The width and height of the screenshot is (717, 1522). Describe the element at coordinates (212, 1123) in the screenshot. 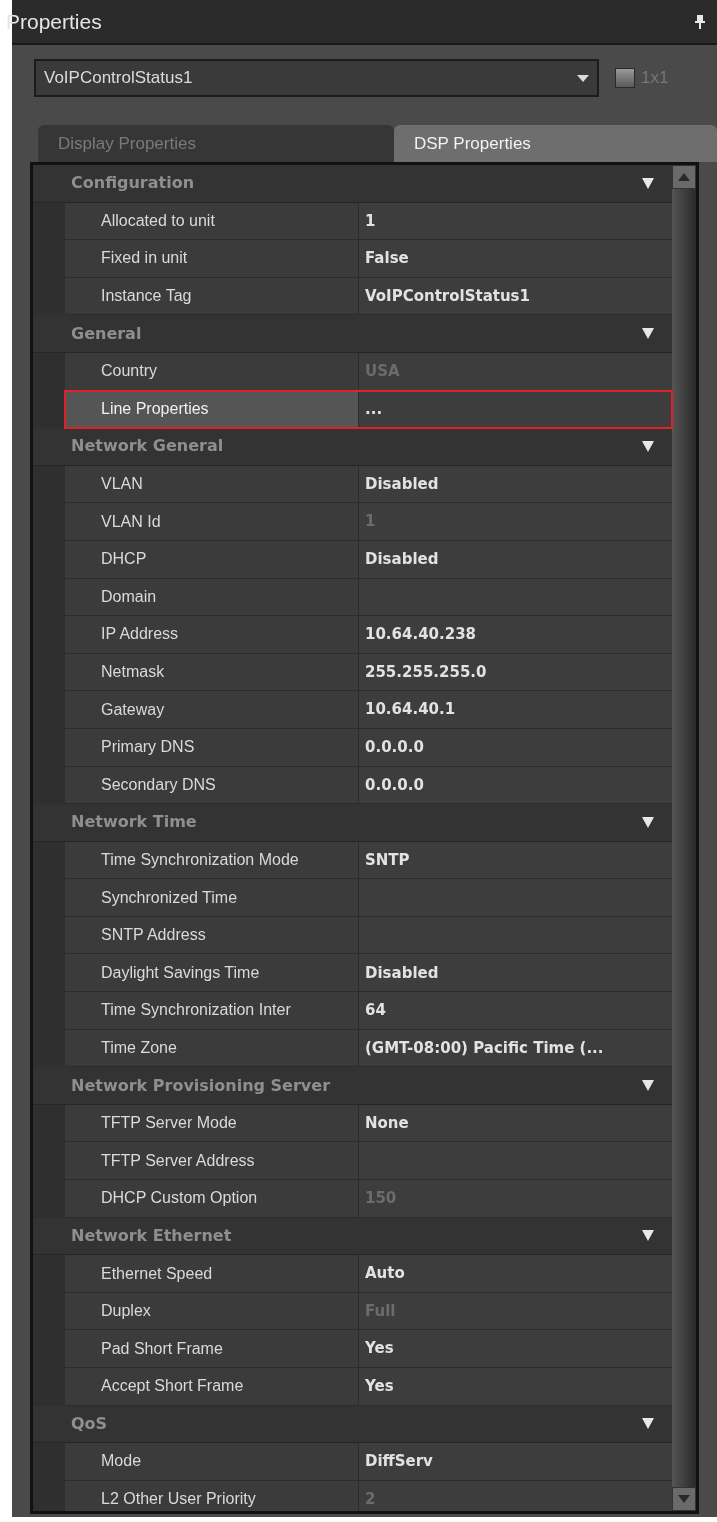

I see `property-name-cell: TFTP Server Mode` at that location.